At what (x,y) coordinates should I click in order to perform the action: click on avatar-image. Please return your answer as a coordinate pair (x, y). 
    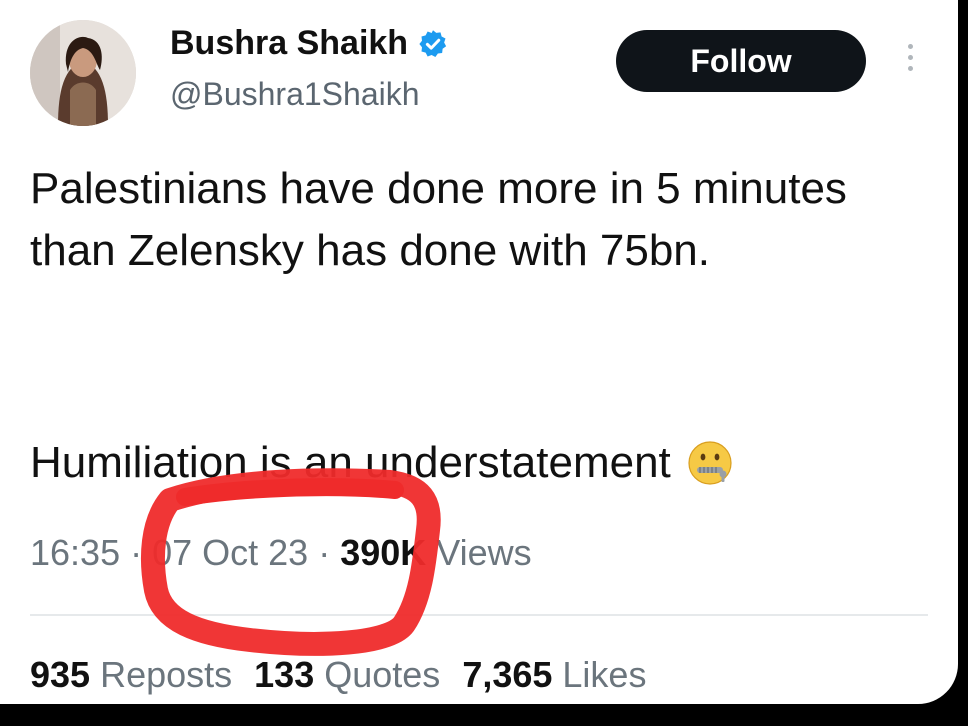
    Looking at the image, I should click on (83, 73).